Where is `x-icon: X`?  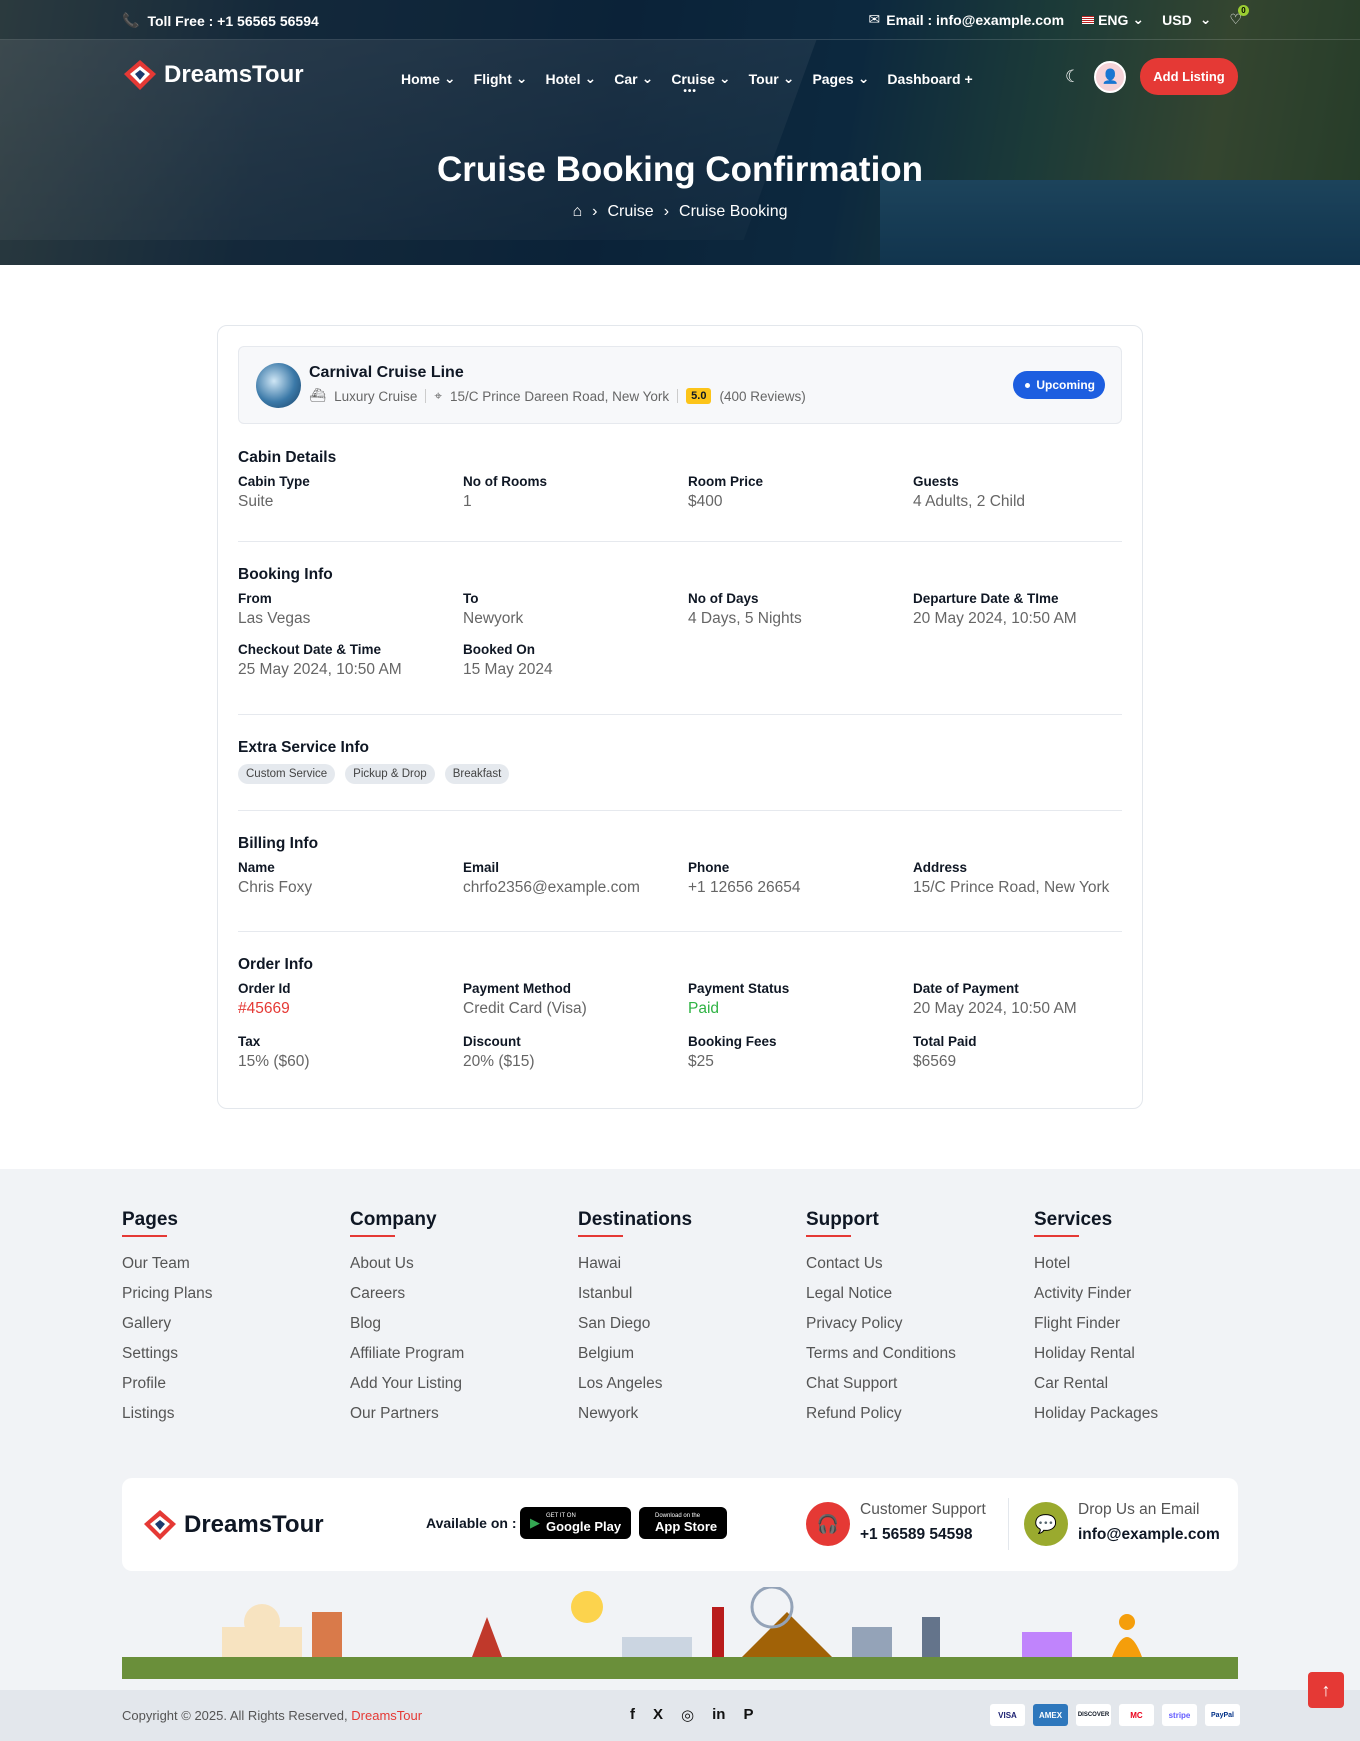 x-icon: X is located at coordinates (658, 1715).